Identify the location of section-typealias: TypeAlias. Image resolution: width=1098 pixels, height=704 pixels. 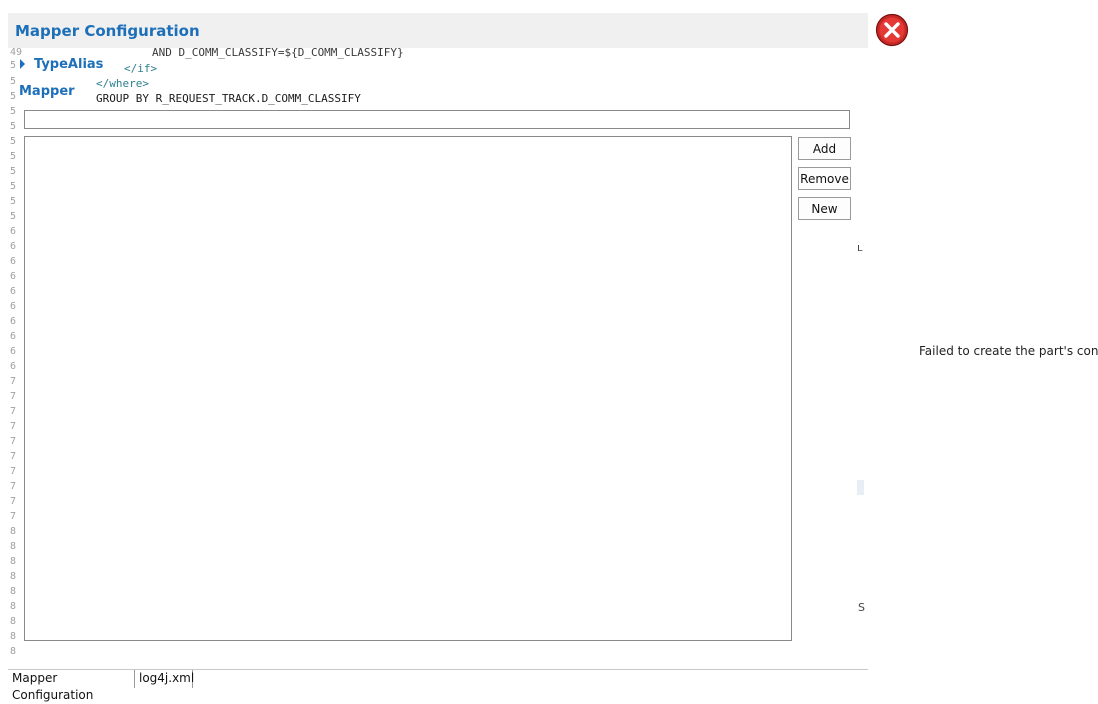
(68, 64).